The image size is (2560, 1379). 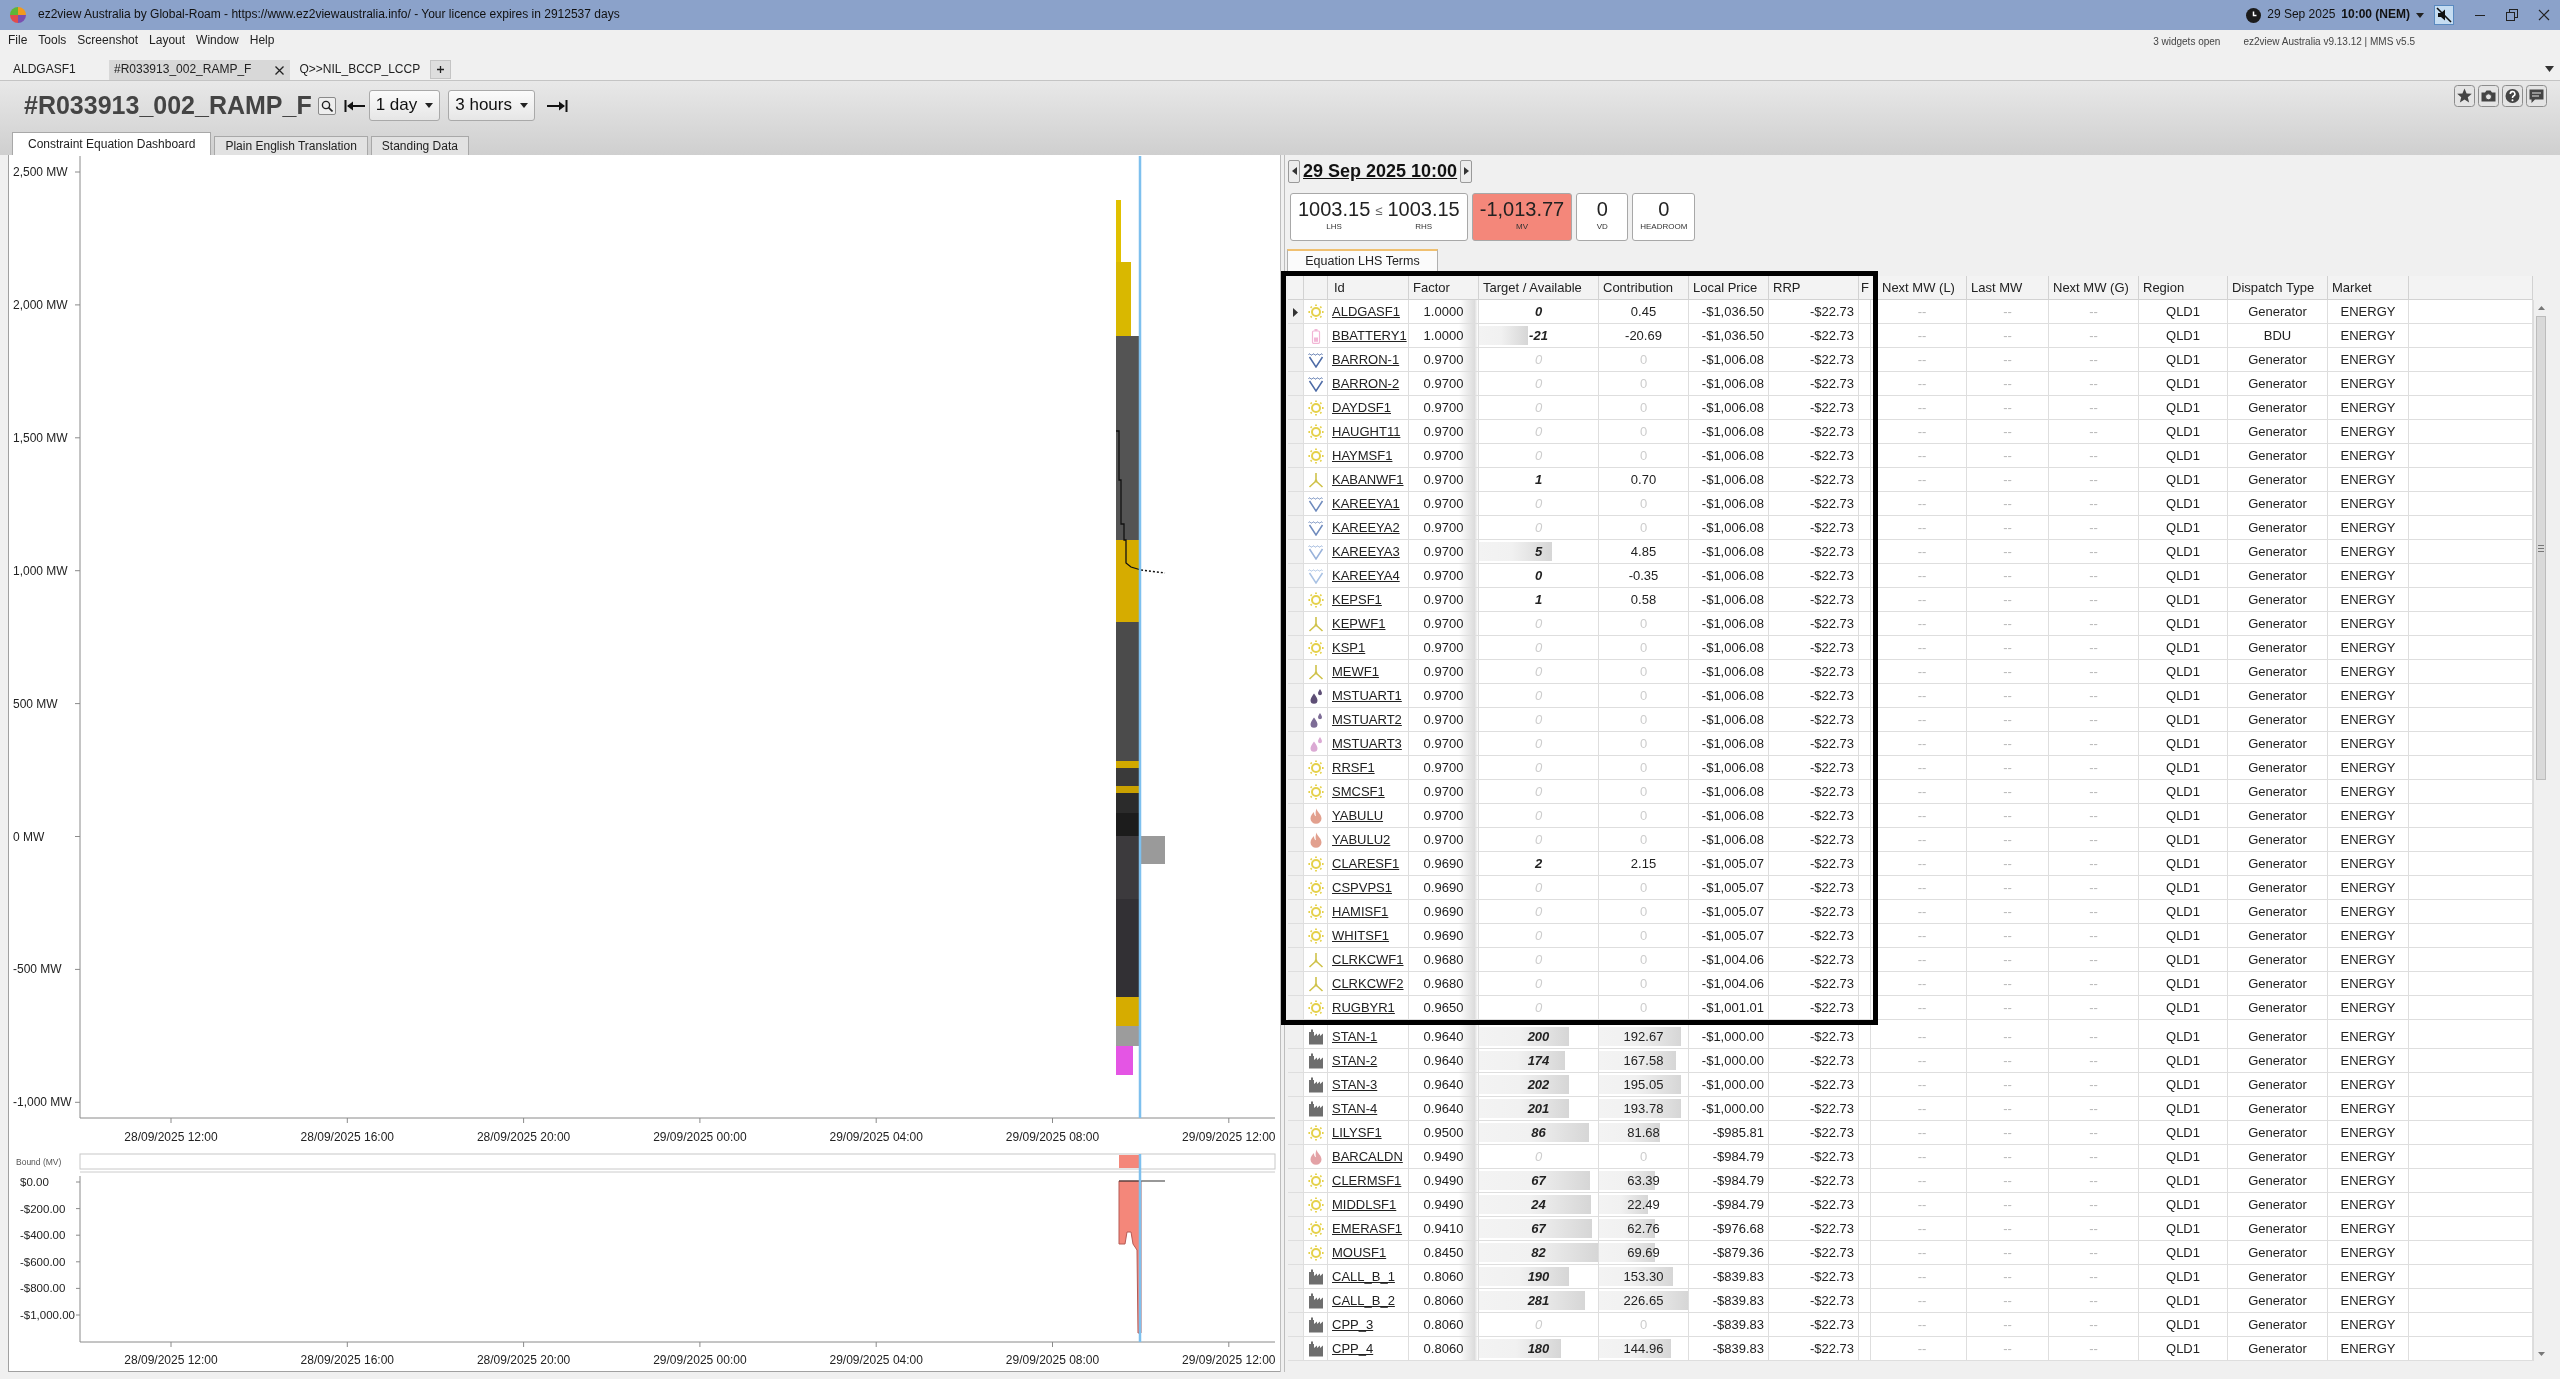 What do you see at coordinates (1364, 1204) in the screenshot?
I see `unit-link: MIDDLSF1` at bounding box center [1364, 1204].